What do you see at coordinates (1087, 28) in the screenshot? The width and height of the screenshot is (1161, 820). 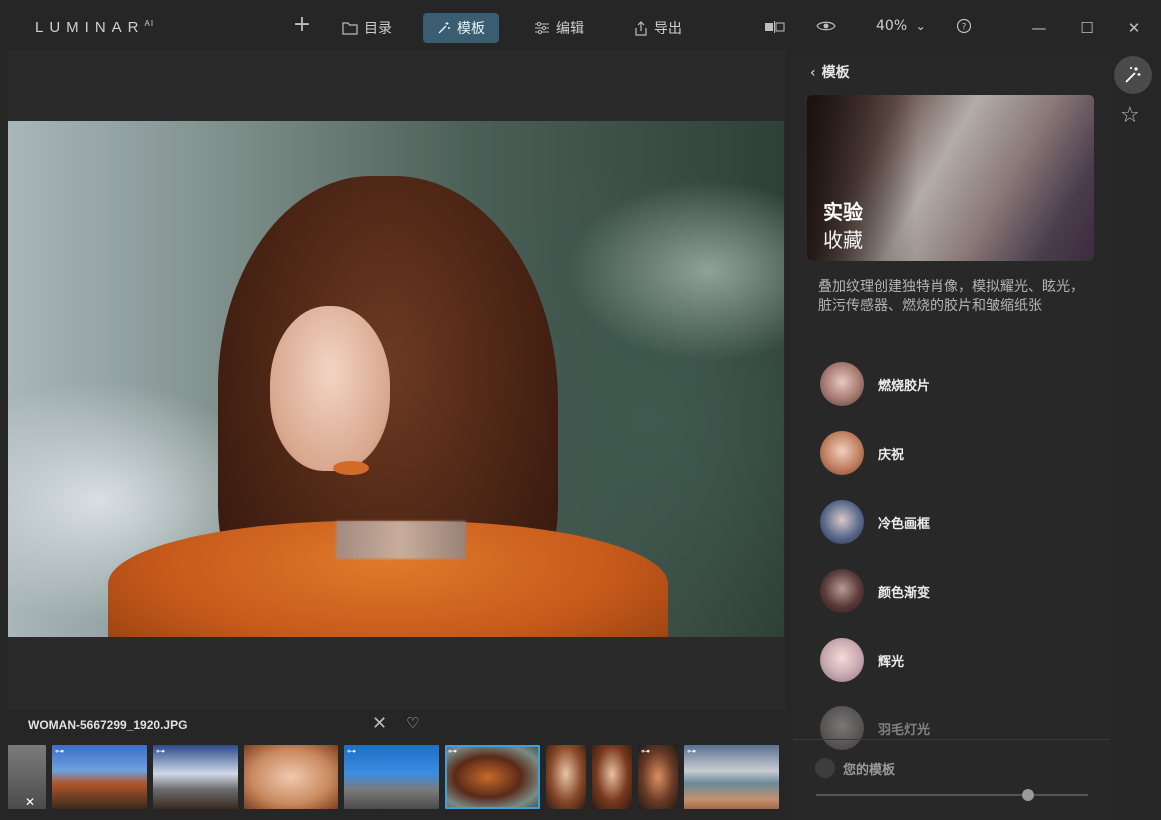 I see `maximize-button: ☐` at bounding box center [1087, 28].